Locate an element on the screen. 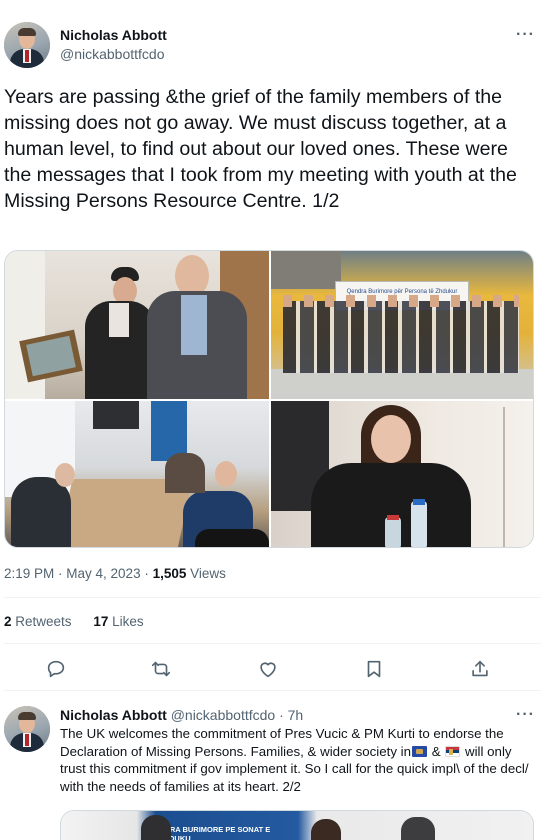 The image size is (545, 840). bookmark-icon is located at coordinates (375, 670).